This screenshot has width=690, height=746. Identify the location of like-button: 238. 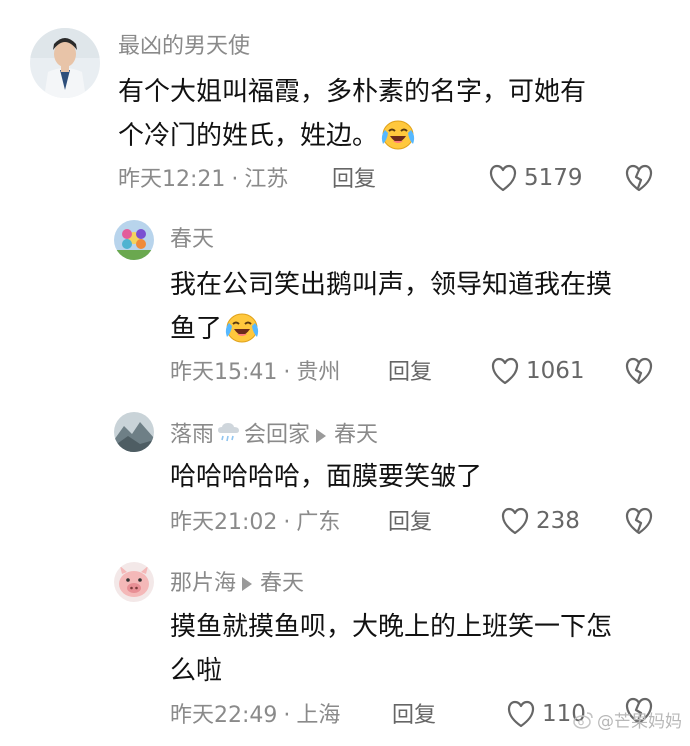
(540, 521).